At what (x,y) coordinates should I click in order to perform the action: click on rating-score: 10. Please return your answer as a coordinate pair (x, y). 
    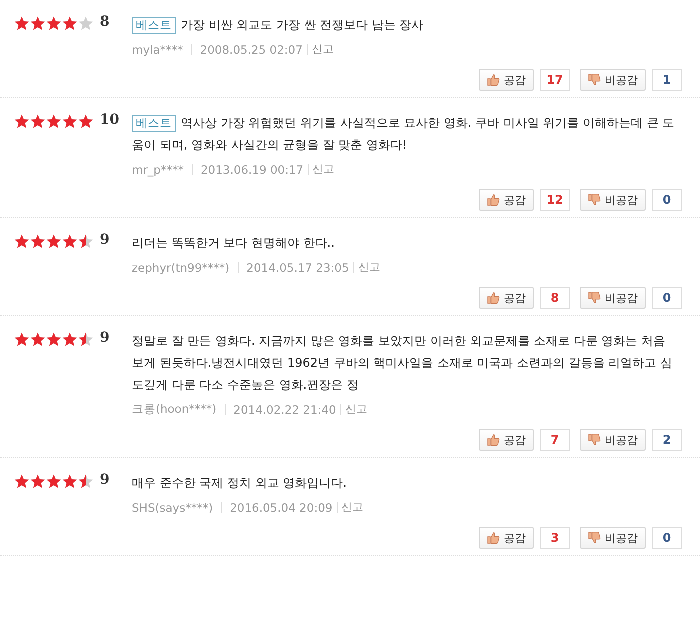
    Looking at the image, I should click on (110, 120).